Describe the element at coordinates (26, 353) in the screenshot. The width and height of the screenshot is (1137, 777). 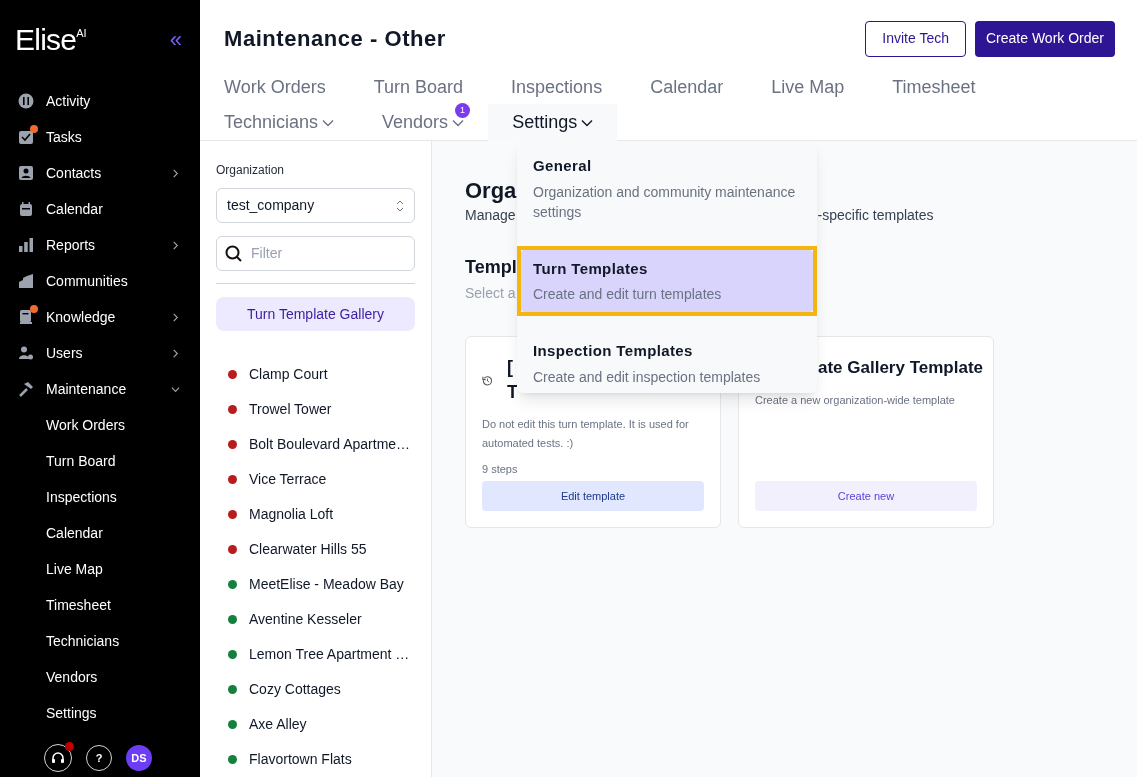
I see `users-icon` at that location.